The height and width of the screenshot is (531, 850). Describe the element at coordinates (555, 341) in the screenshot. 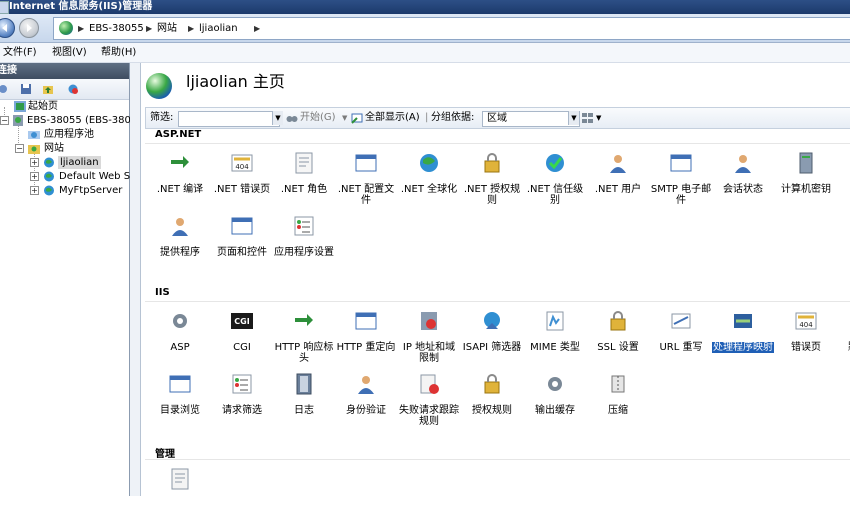

I see `feature-item: MIME 类型` at that location.